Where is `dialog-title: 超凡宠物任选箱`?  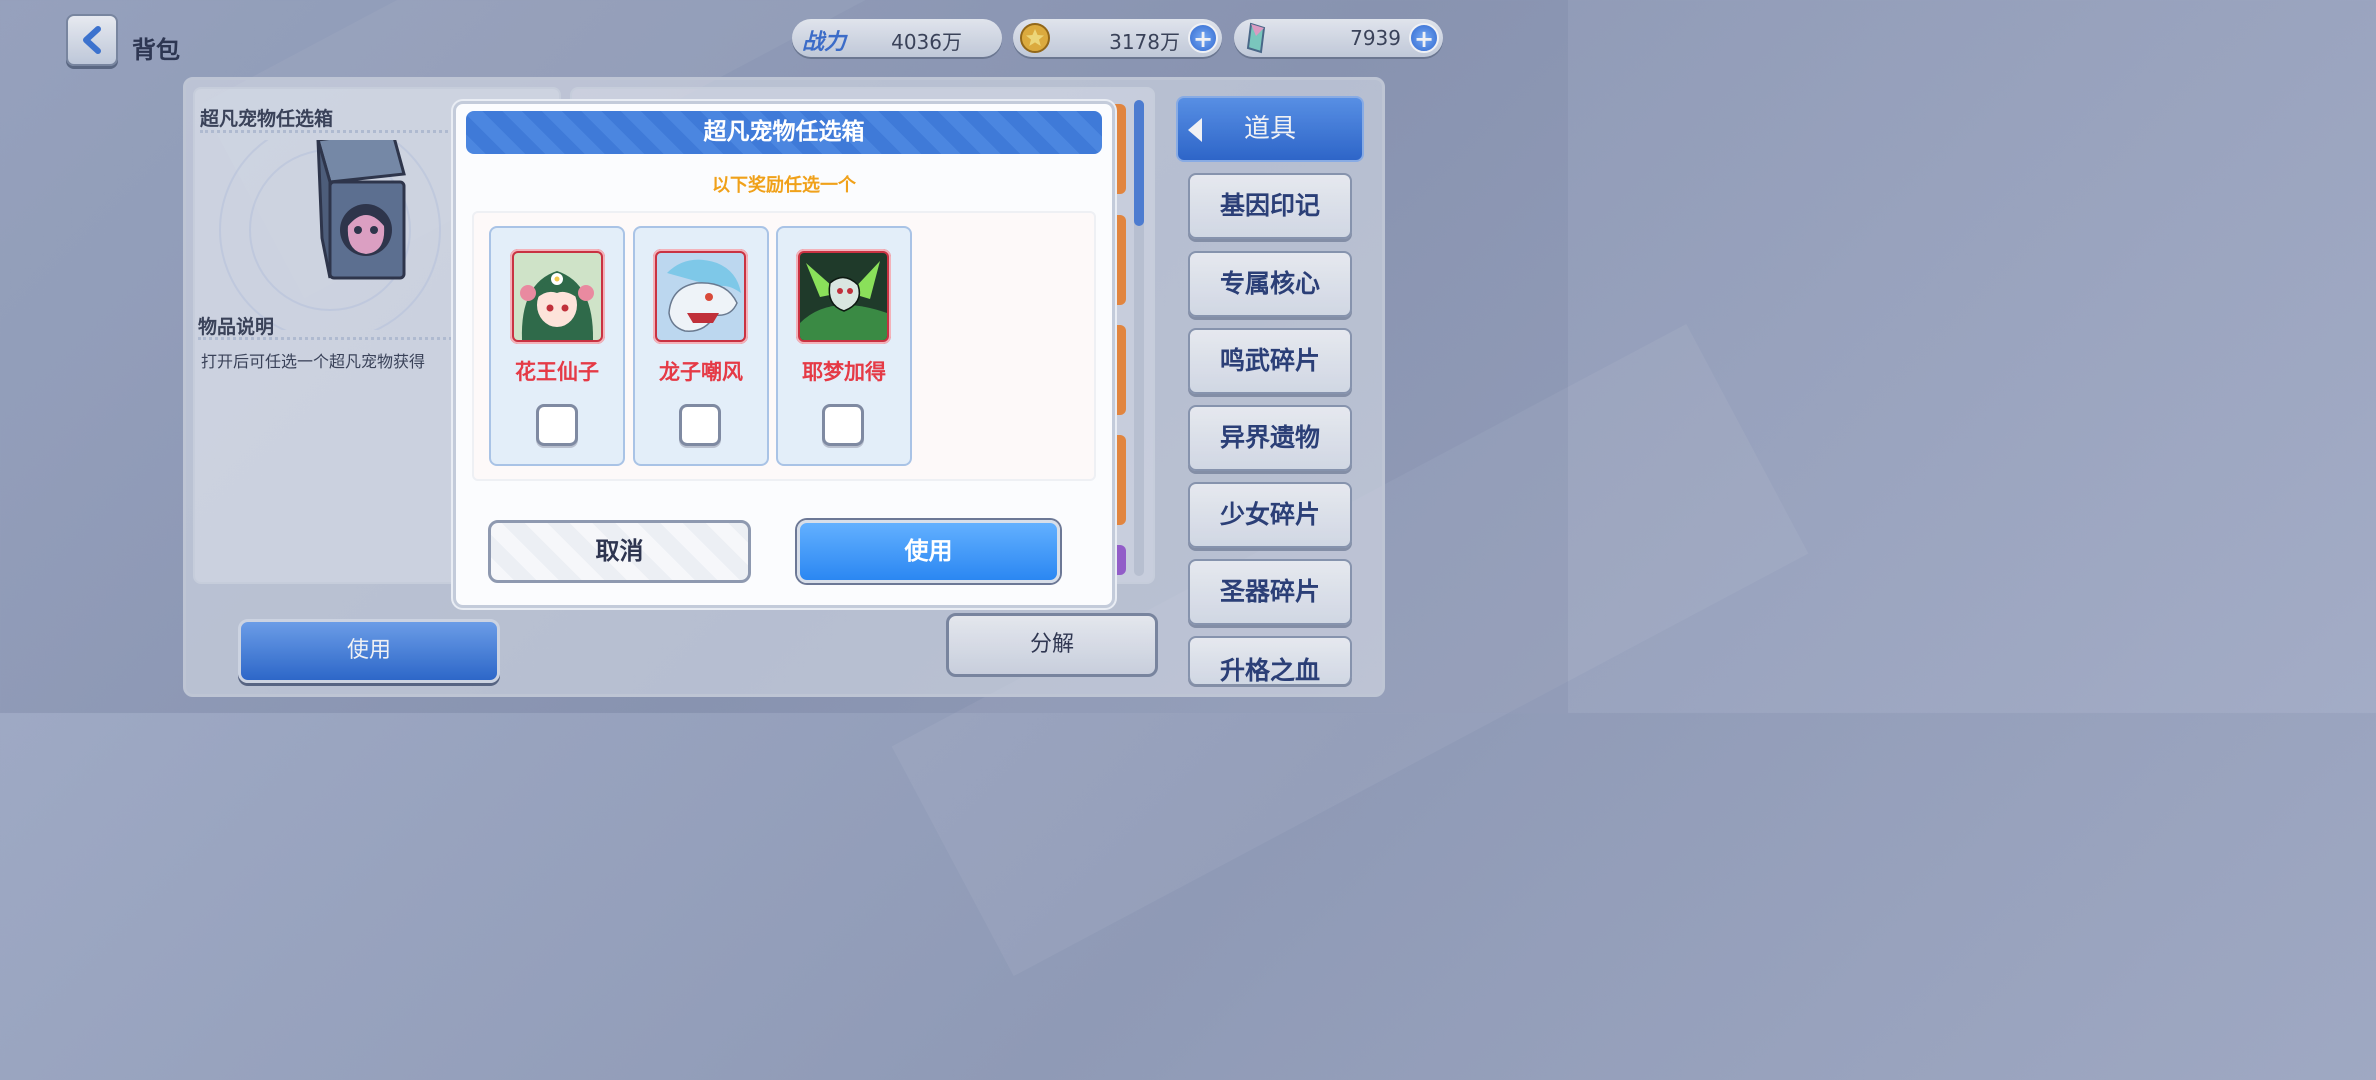 dialog-title: 超凡宠物任选箱 is located at coordinates (784, 132).